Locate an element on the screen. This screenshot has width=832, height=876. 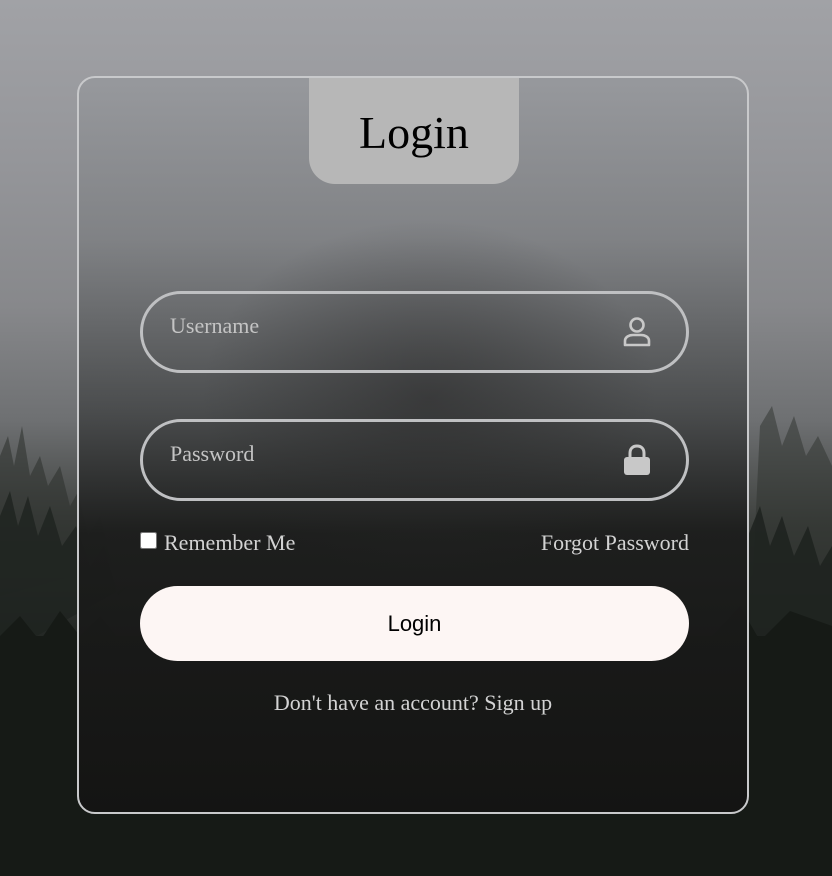
username-field is located at coordinates (414, 332).